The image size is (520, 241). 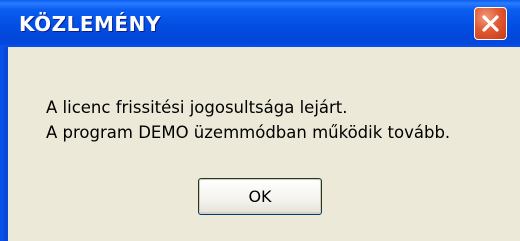 I want to click on close-button, so click(x=490, y=23).